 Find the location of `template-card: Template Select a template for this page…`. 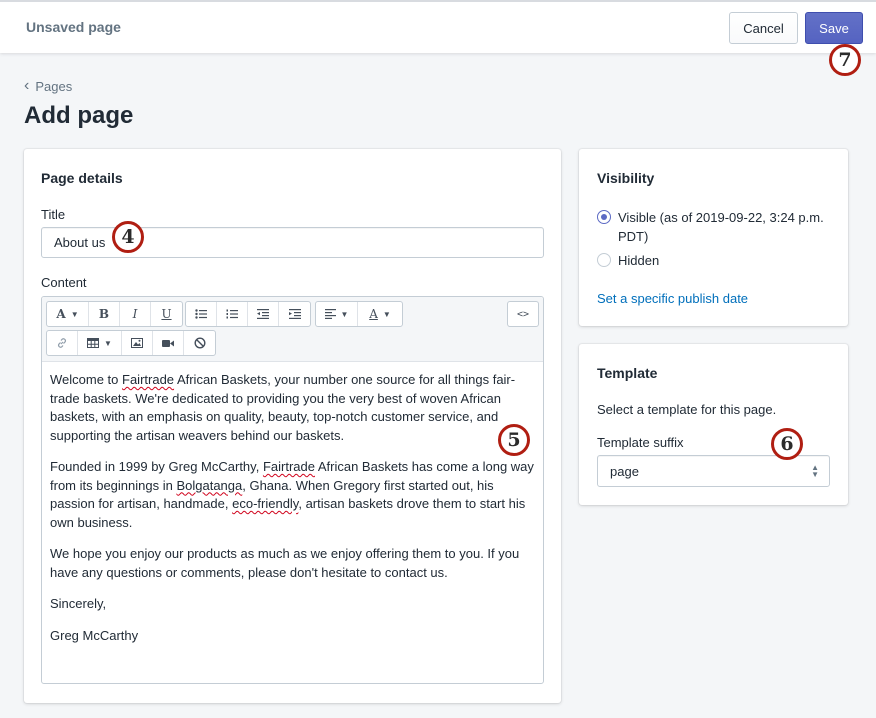

template-card: Template Select a template for this page… is located at coordinates (713, 424).